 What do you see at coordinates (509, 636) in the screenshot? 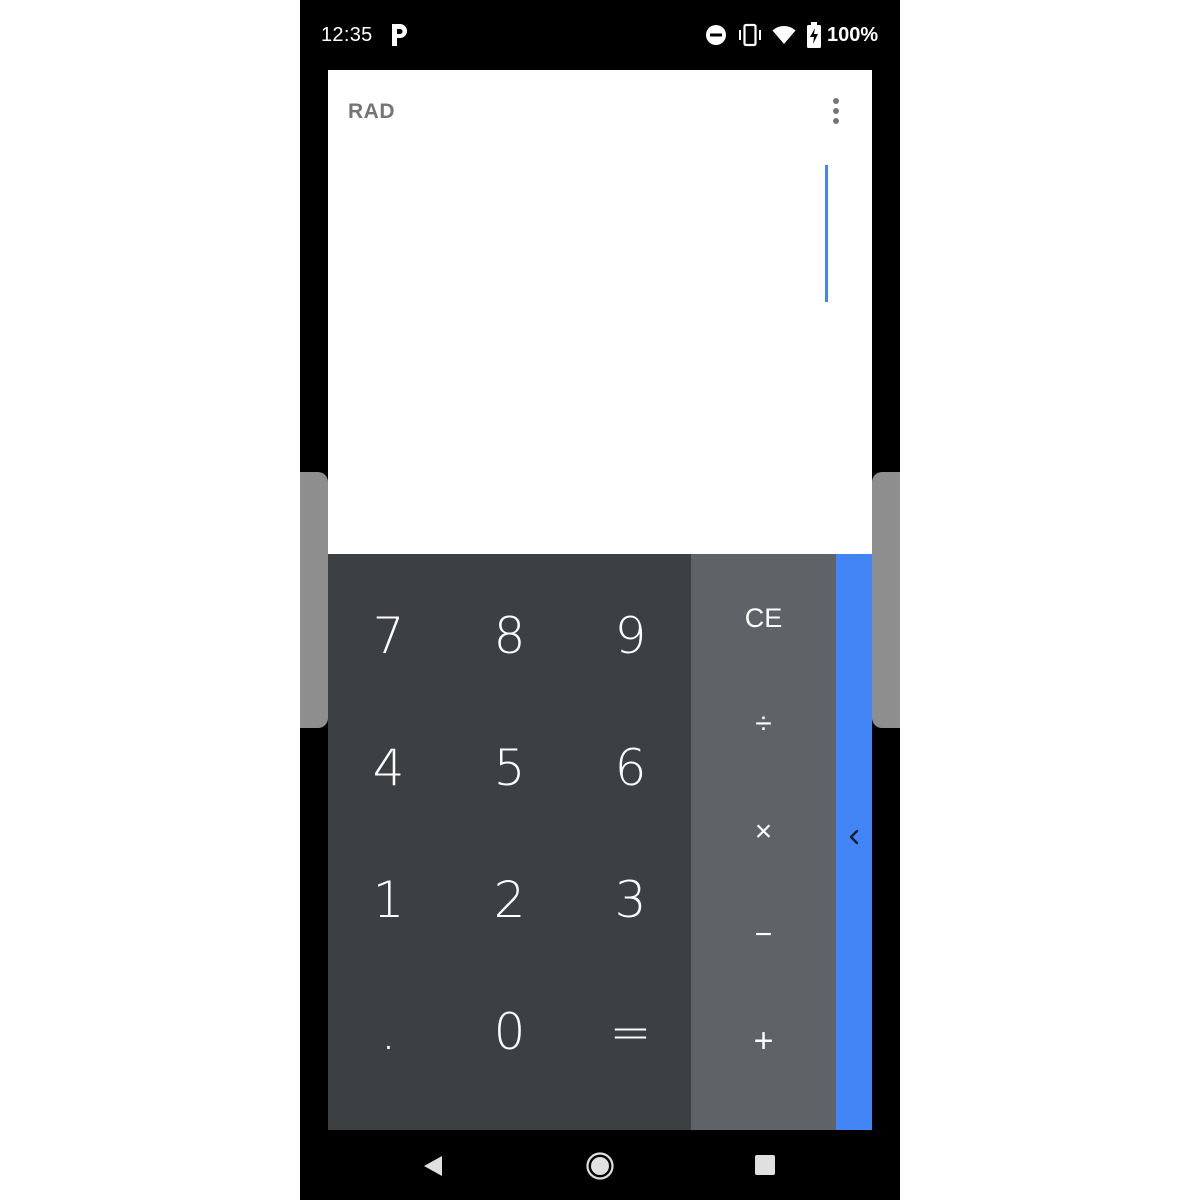
I see `digit-8-button: 8` at bounding box center [509, 636].